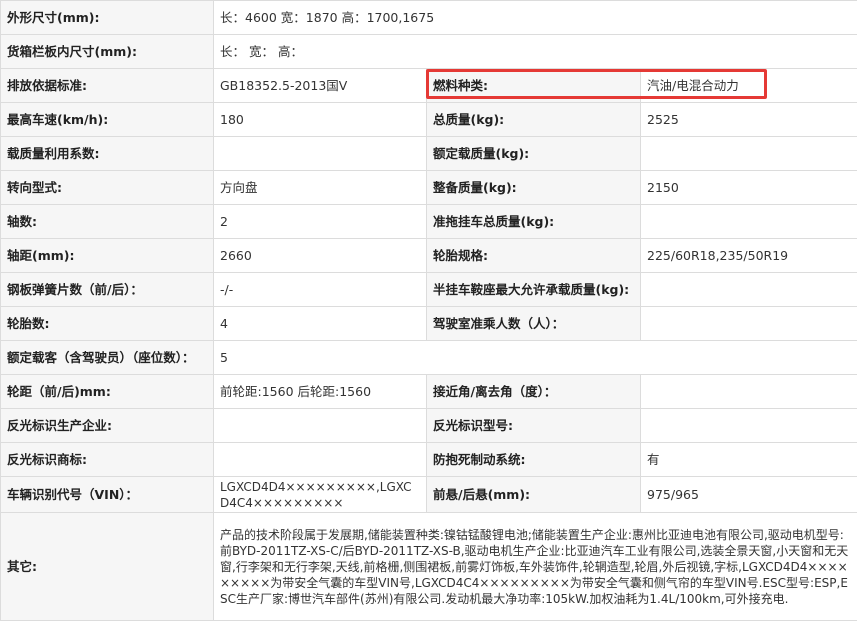 Image resolution: width=857 pixels, height=630 pixels. I want to click on tire-spec-label: 轮胎规格:, so click(533, 255).